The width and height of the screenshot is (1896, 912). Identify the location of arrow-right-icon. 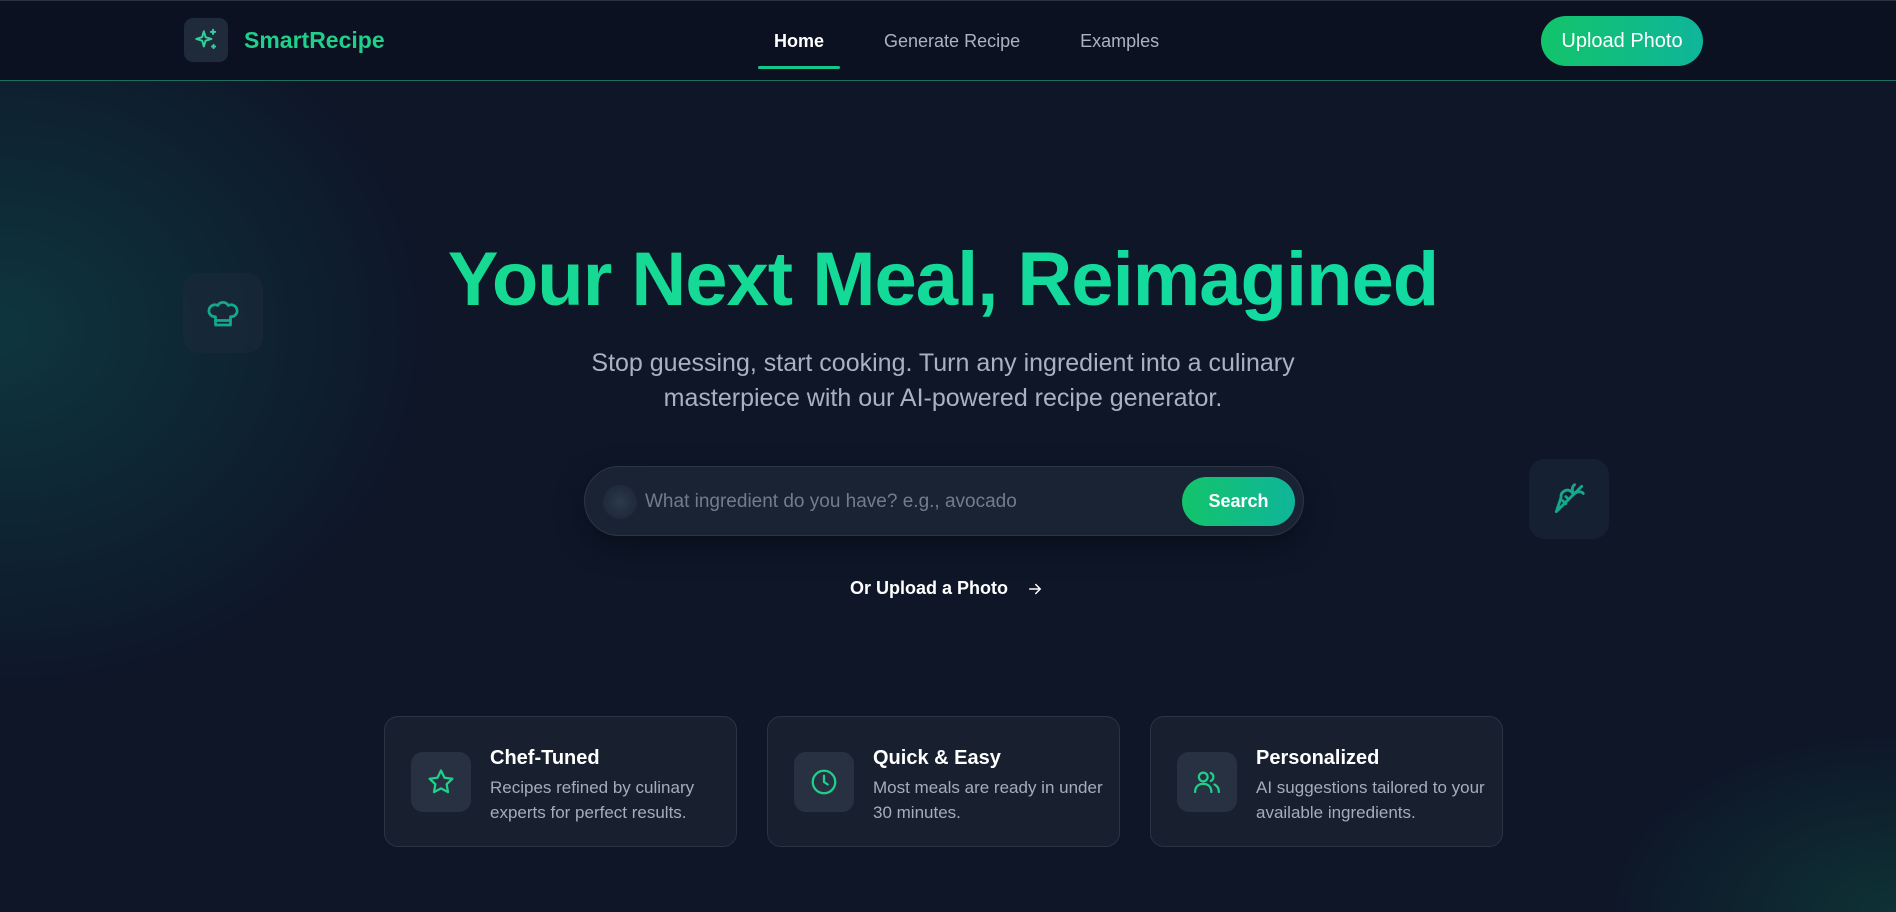
(1035, 589).